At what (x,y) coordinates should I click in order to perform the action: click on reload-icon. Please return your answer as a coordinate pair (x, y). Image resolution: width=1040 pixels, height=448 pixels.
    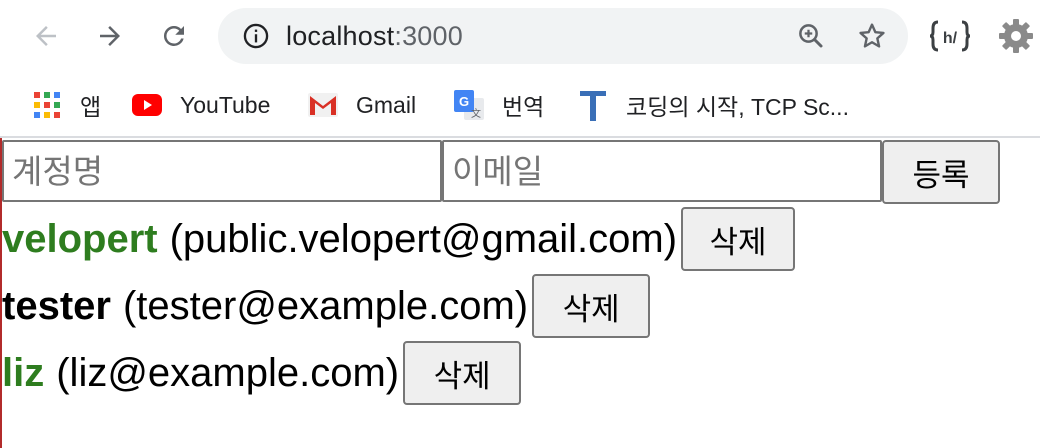
    Looking at the image, I should click on (173, 35).